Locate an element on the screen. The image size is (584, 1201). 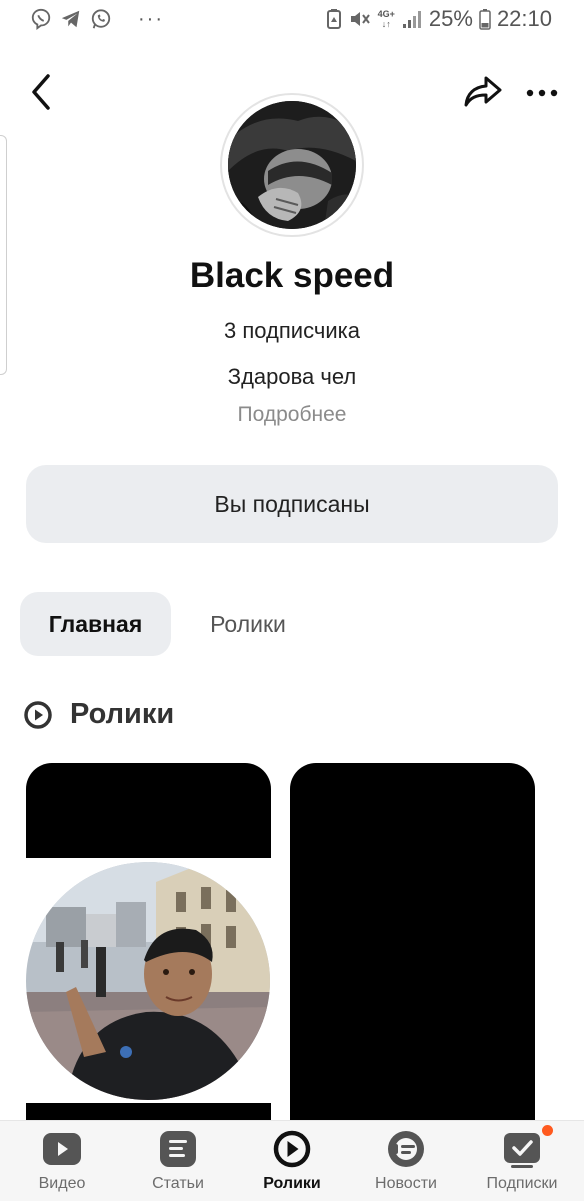
subscriber-count: 3 подписчика is located at coordinates (292, 330).